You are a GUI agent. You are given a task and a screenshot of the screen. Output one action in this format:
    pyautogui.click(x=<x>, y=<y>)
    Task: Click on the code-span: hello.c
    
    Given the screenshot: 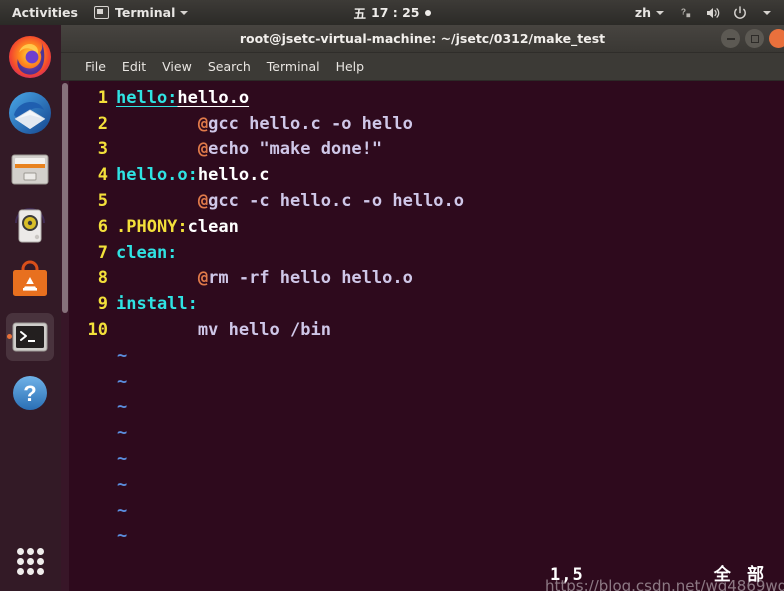 What is the action you would take?
    pyautogui.click(x=233, y=175)
    